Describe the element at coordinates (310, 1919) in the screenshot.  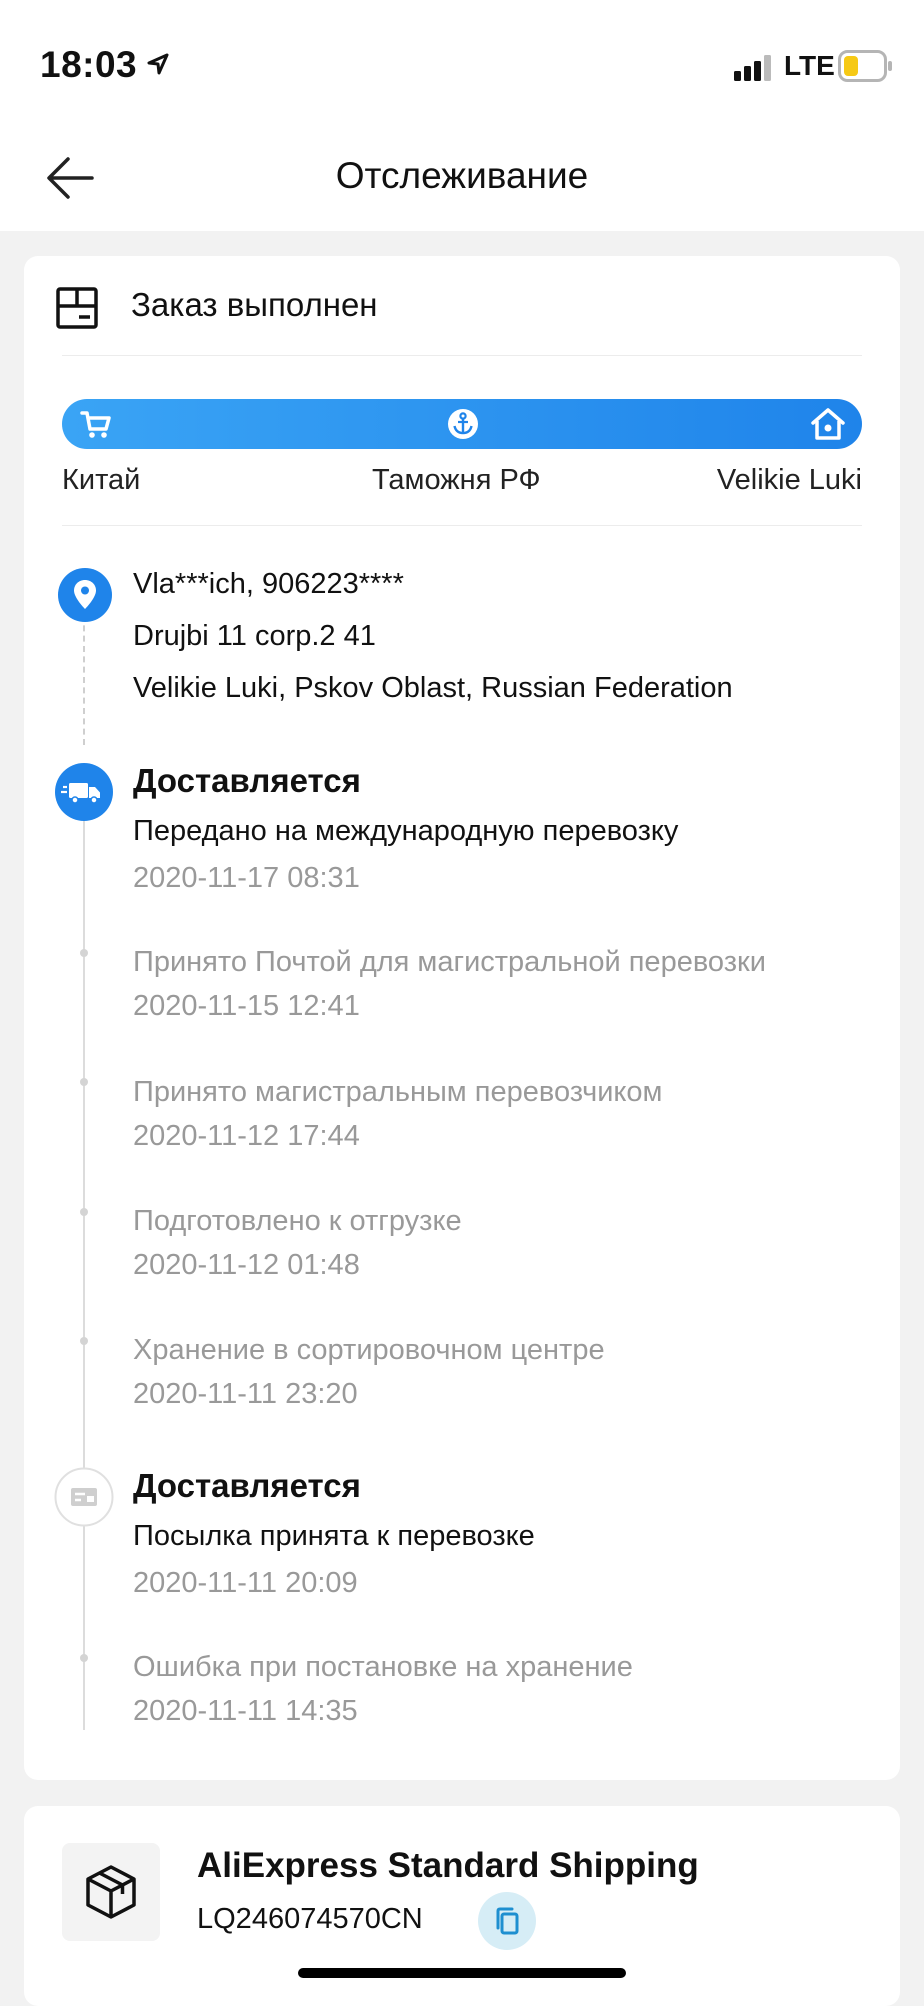
I see `tracking-number: LQ246074570CN` at that location.